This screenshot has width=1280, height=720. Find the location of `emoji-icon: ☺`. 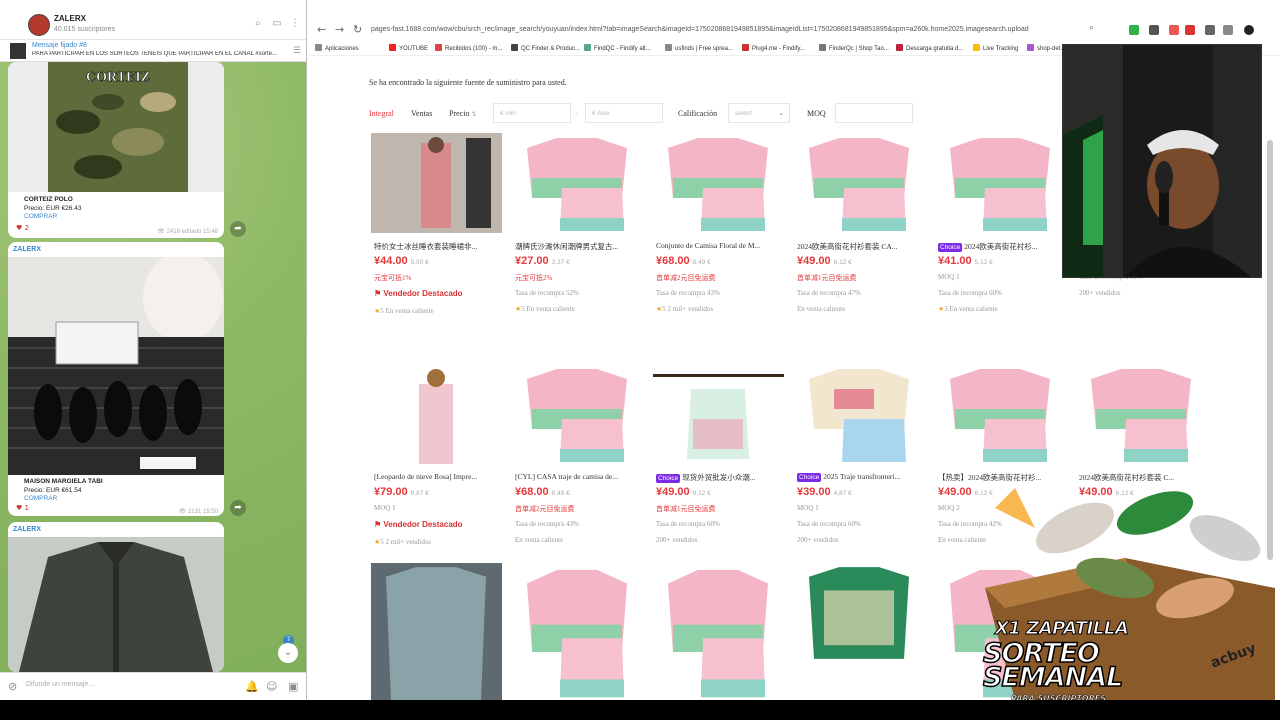

emoji-icon: ☺ is located at coordinates (271, 686).